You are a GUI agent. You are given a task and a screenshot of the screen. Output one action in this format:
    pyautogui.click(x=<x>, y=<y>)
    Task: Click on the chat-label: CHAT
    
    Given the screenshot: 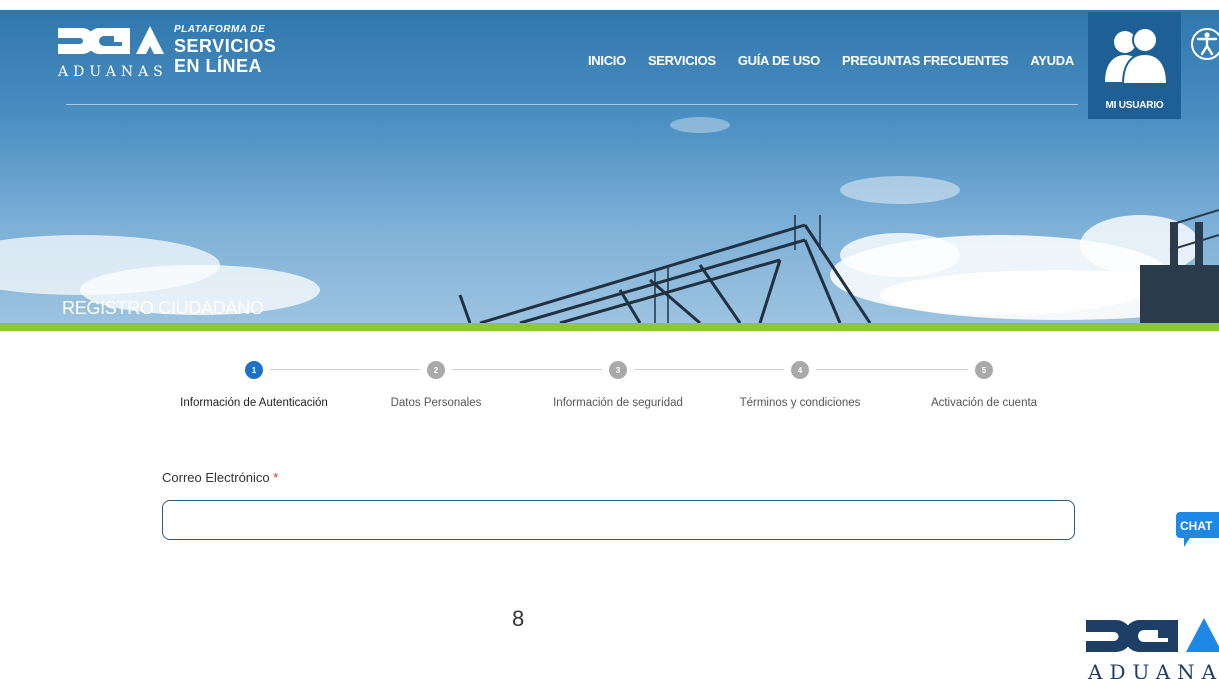 What is the action you would take?
    pyautogui.click(x=1196, y=526)
    